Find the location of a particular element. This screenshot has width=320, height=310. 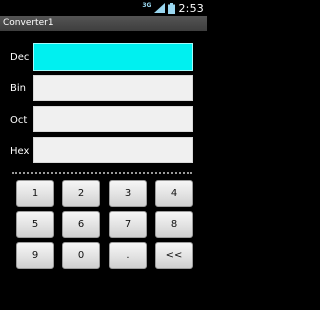

app-title: Converter1 is located at coordinates (28, 23).